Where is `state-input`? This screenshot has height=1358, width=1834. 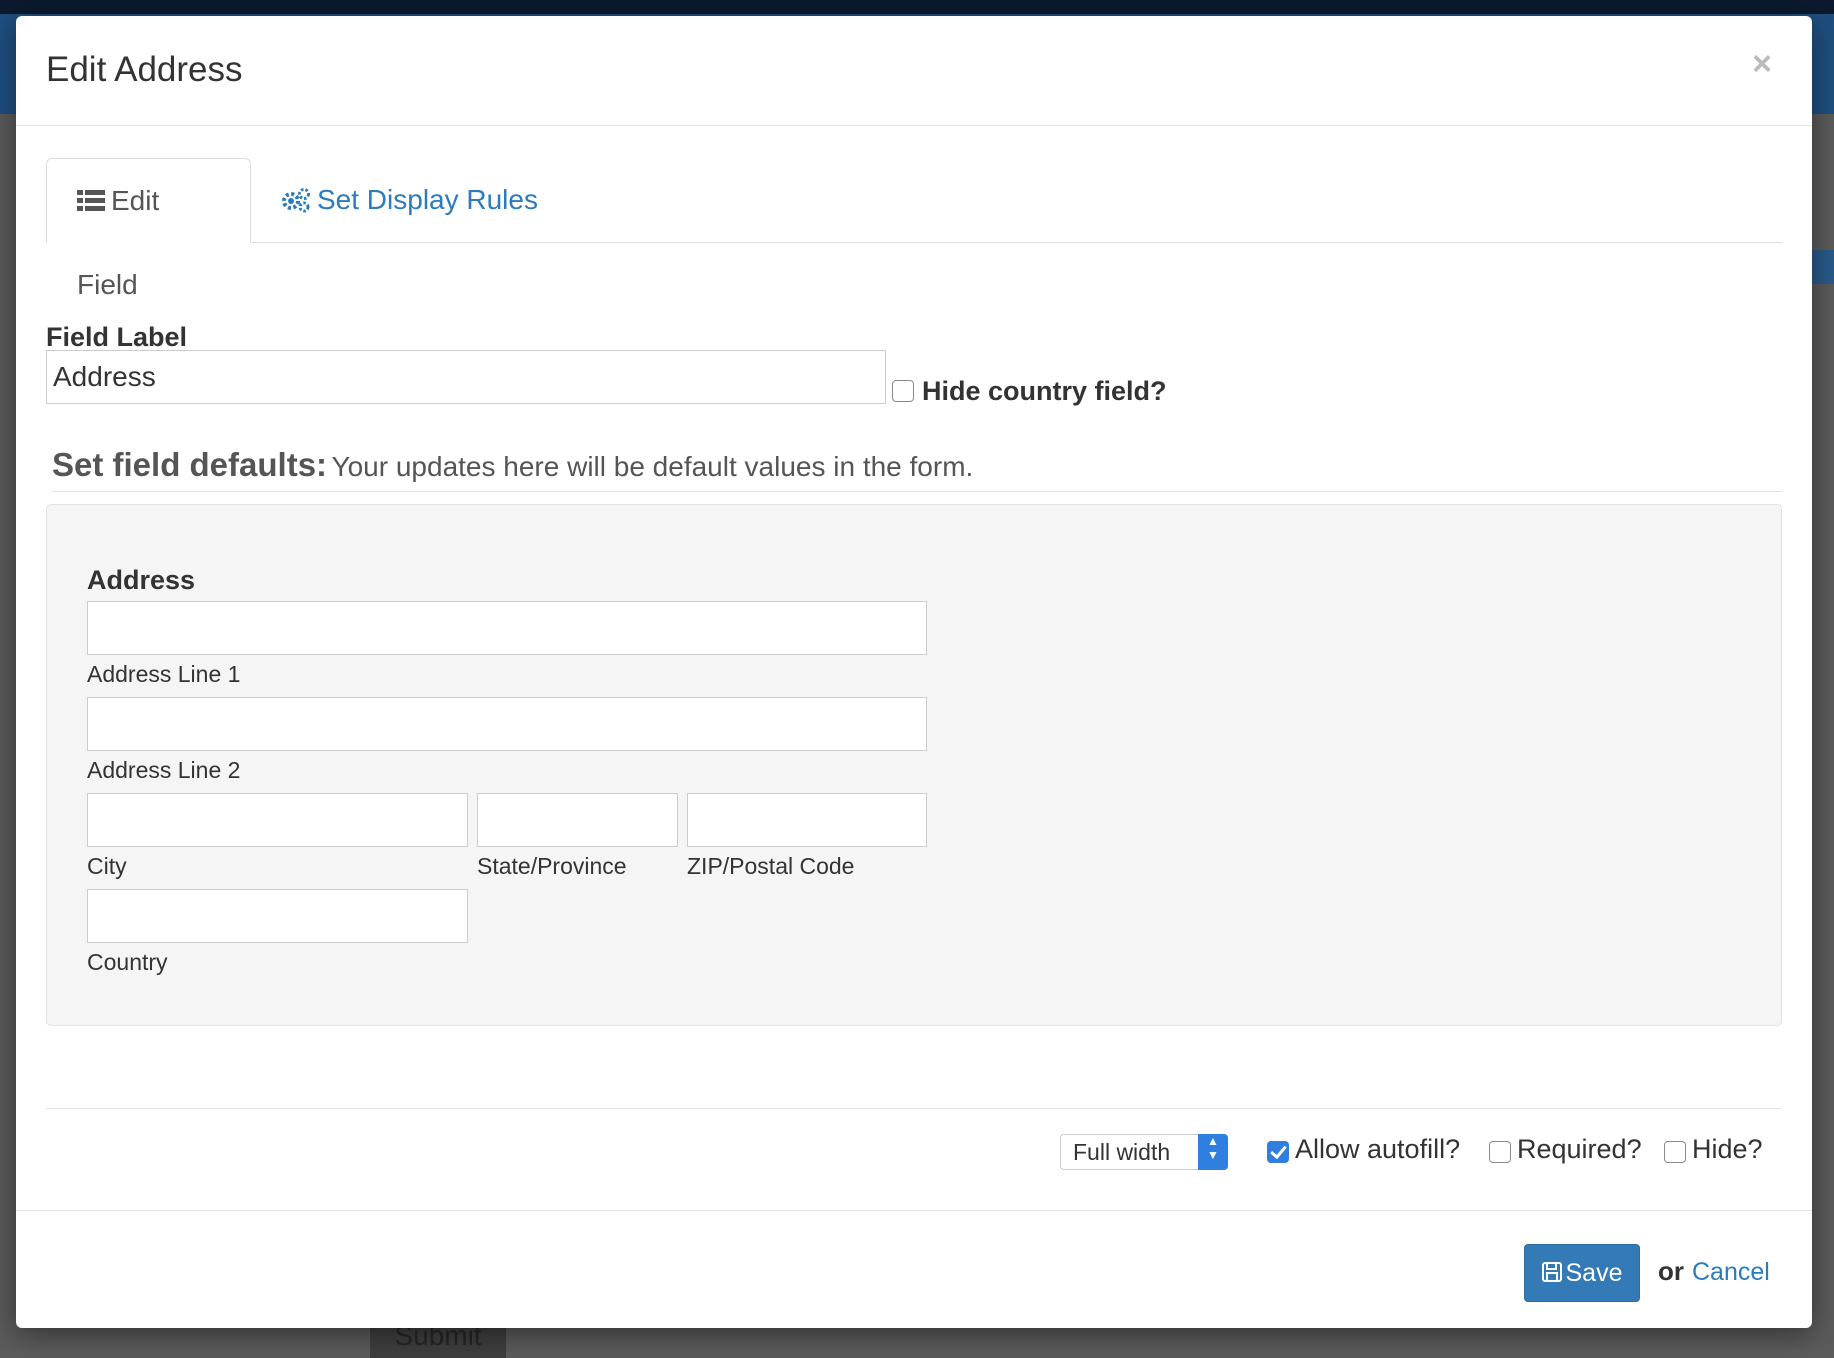
state-input is located at coordinates (577, 820).